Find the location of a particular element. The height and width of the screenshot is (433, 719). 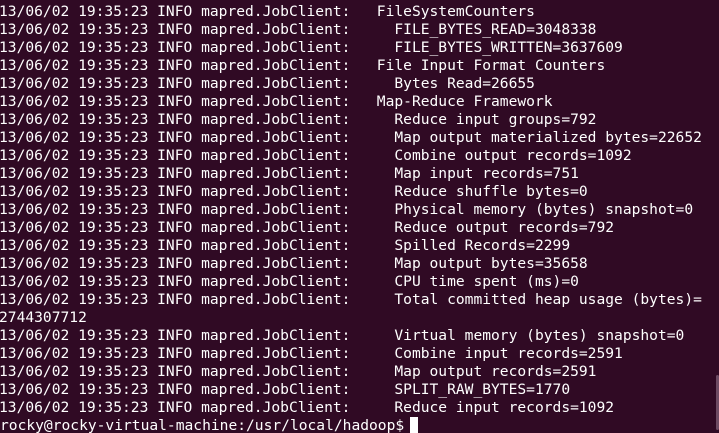

log-line: 2744307712 is located at coordinates (43, 317).